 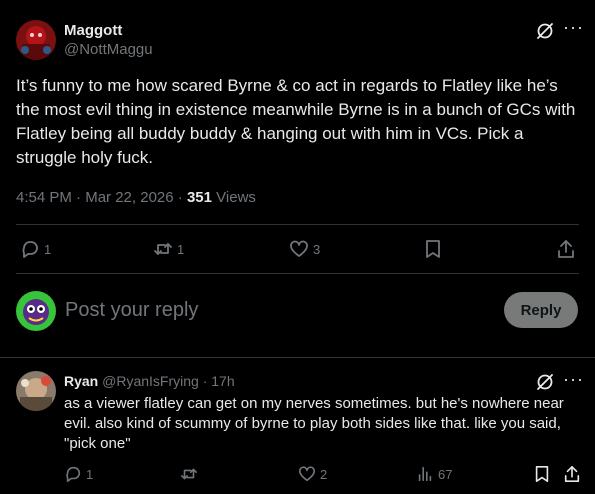 What do you see at coordinates (545, 33) in the screenshot?
I see `grok-icon` at bounding box center [545, 33].